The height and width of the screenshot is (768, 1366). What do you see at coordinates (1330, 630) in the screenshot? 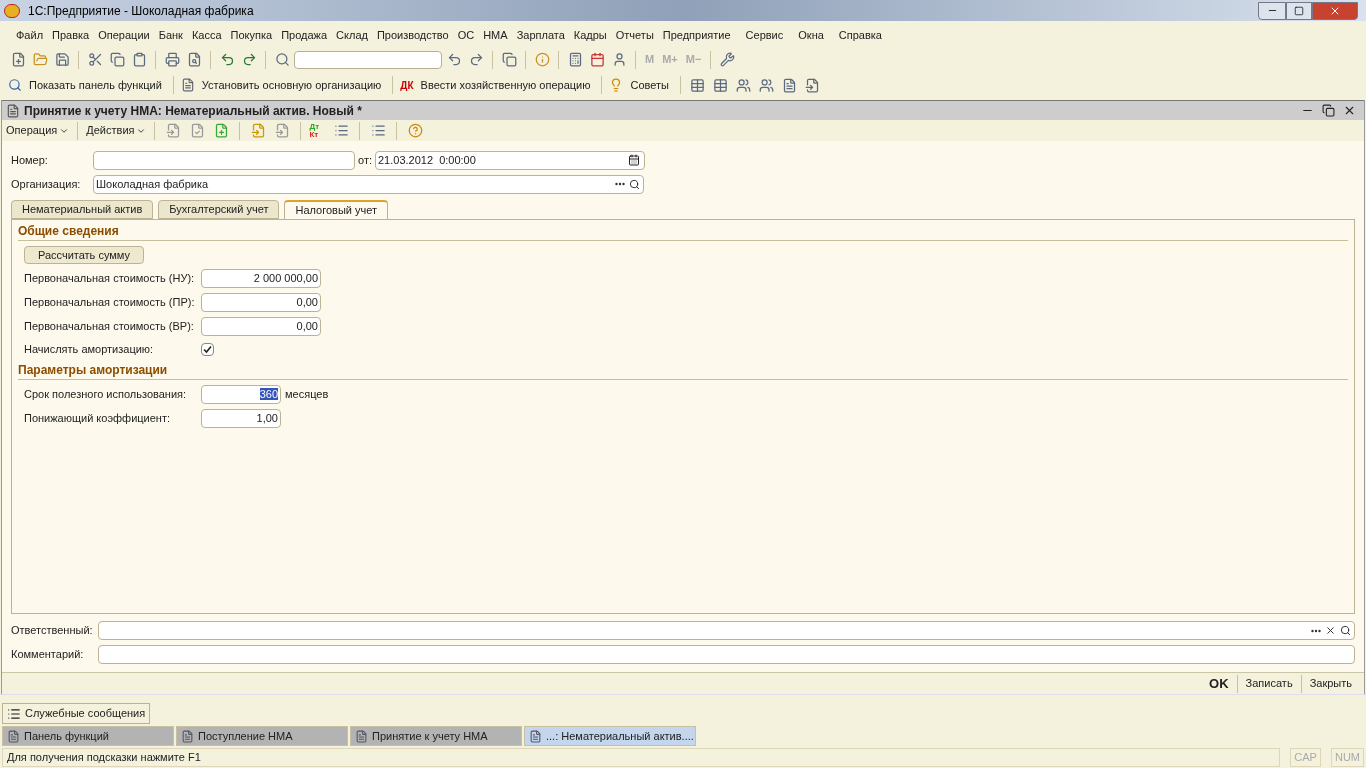
I see `clear-icon` at bounding box center [1330, 630].